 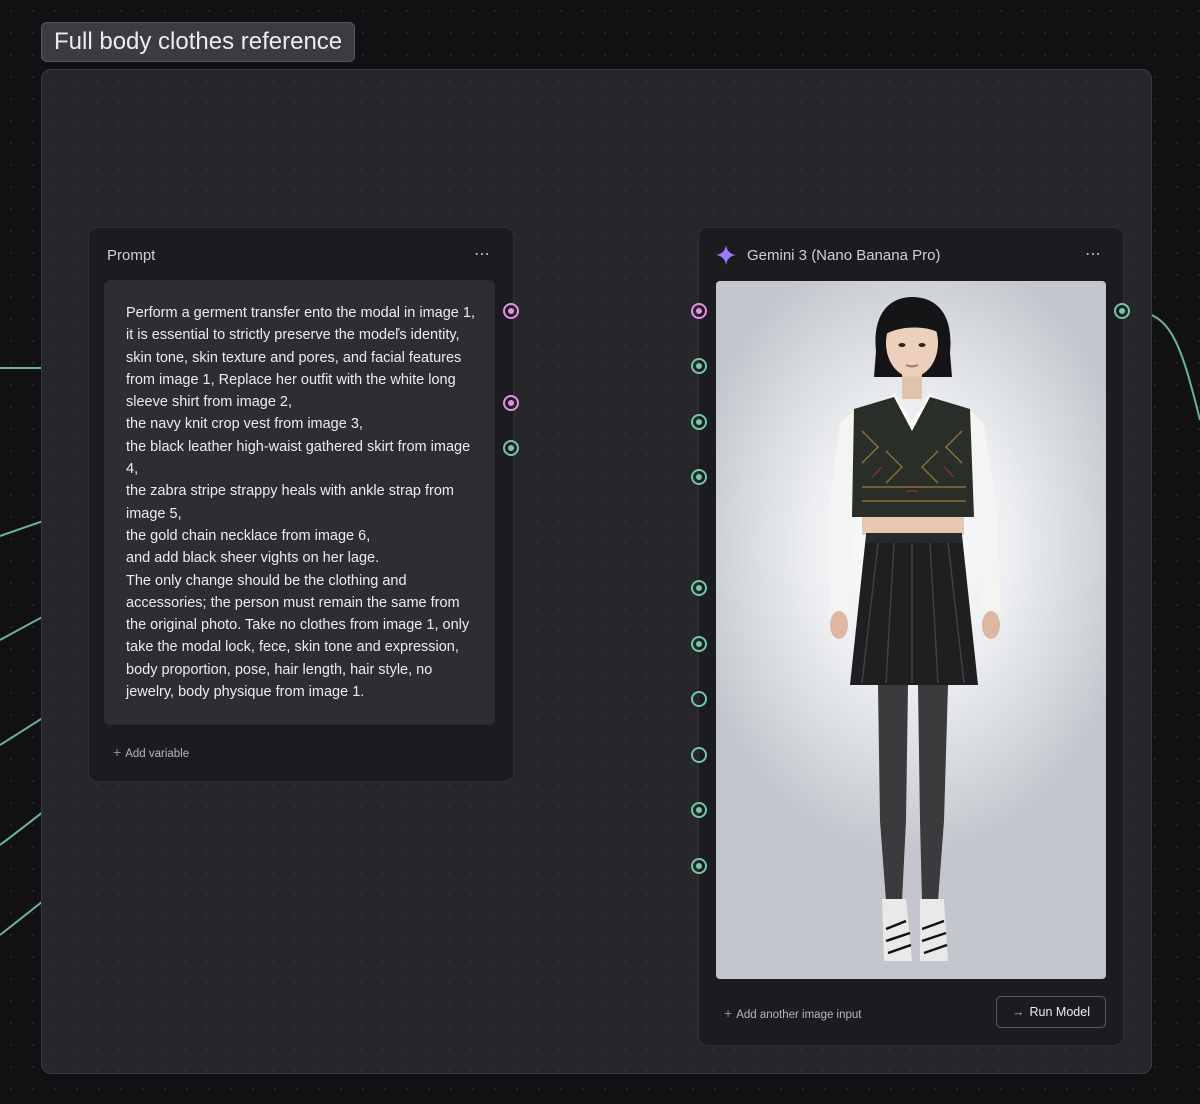 I want to click on run-model-button: → Run Model, so click(x=1051, y=1012).